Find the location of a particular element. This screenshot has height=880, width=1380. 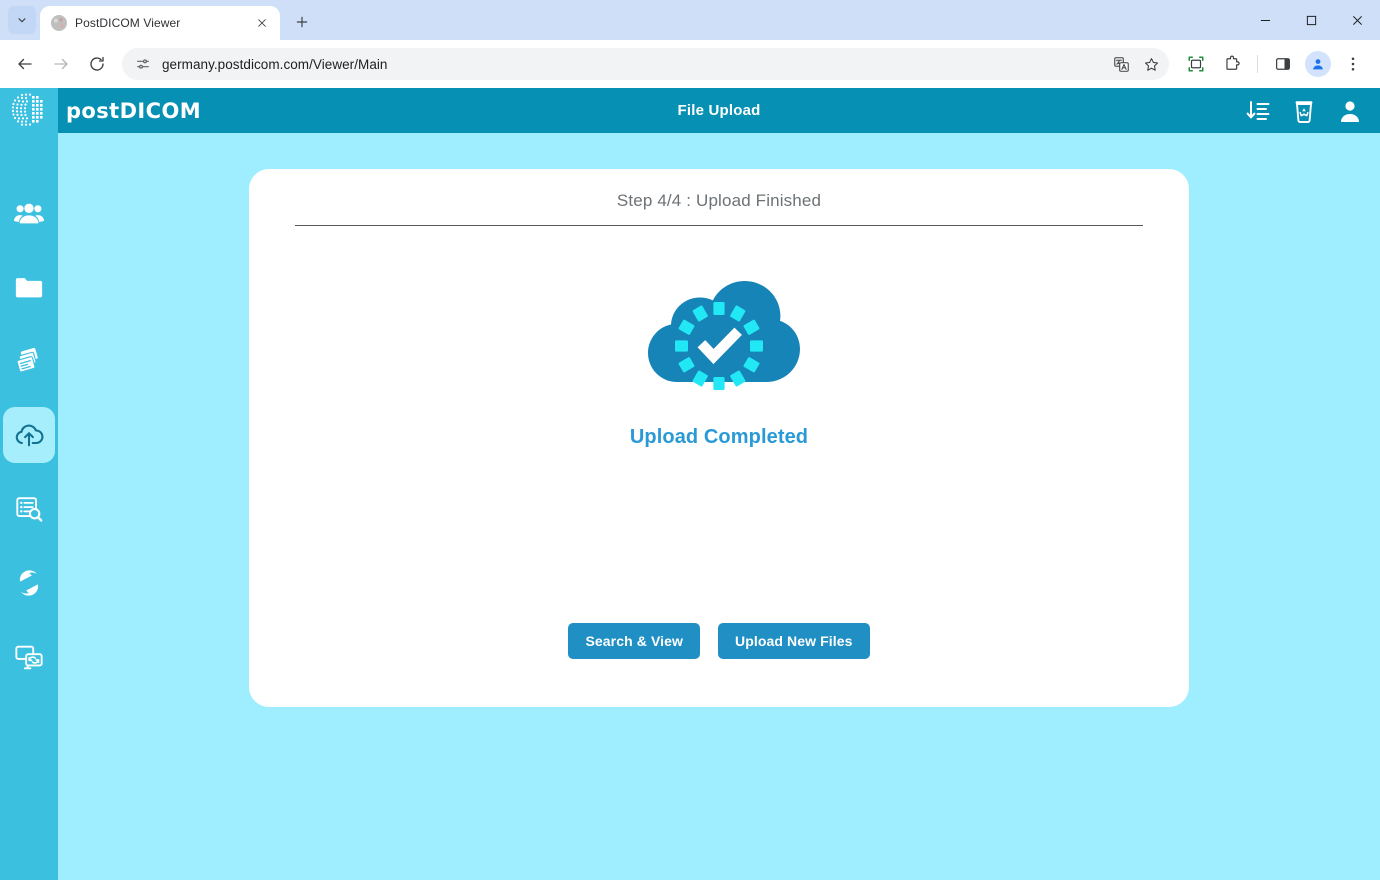

minimize-icon is located at coordinates (1265, 20).